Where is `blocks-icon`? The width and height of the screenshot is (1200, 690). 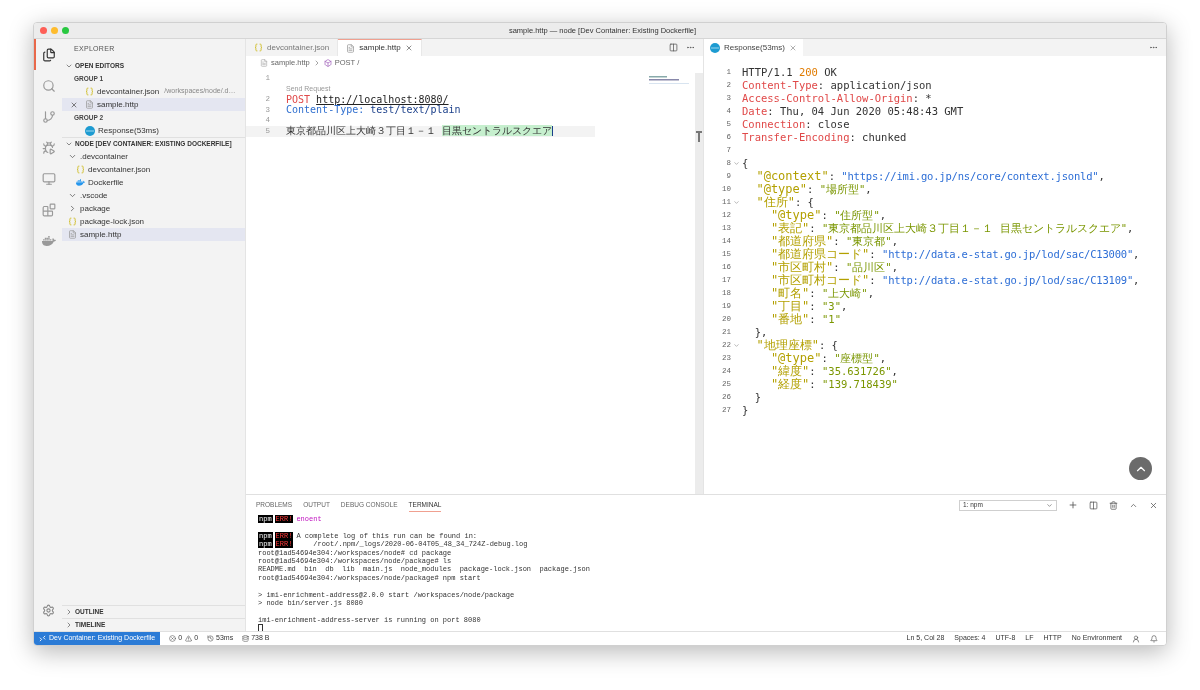
blocks-icon is located at coordinates (49, 209).